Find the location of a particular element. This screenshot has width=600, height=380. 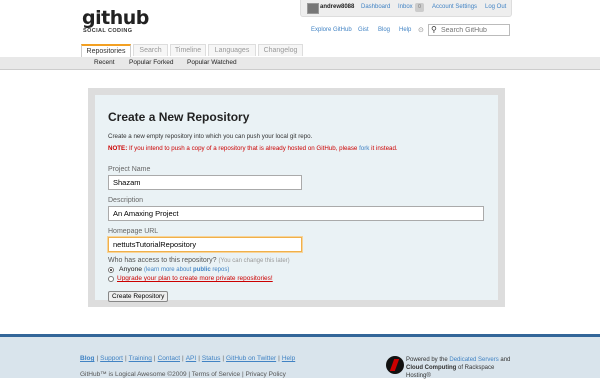

option-anyone-hint: (learn more about public repos) is located at coordinates (186, 270).